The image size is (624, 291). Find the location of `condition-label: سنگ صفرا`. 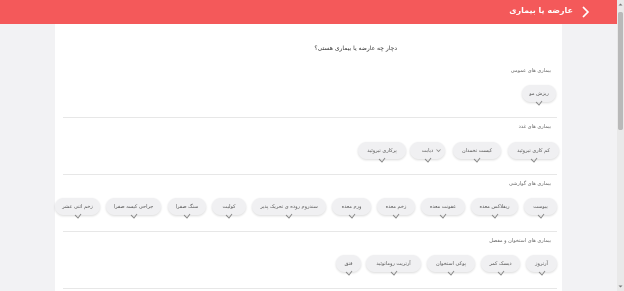

condition-label: سنگ صفرا is located at coordinates (187, 206).